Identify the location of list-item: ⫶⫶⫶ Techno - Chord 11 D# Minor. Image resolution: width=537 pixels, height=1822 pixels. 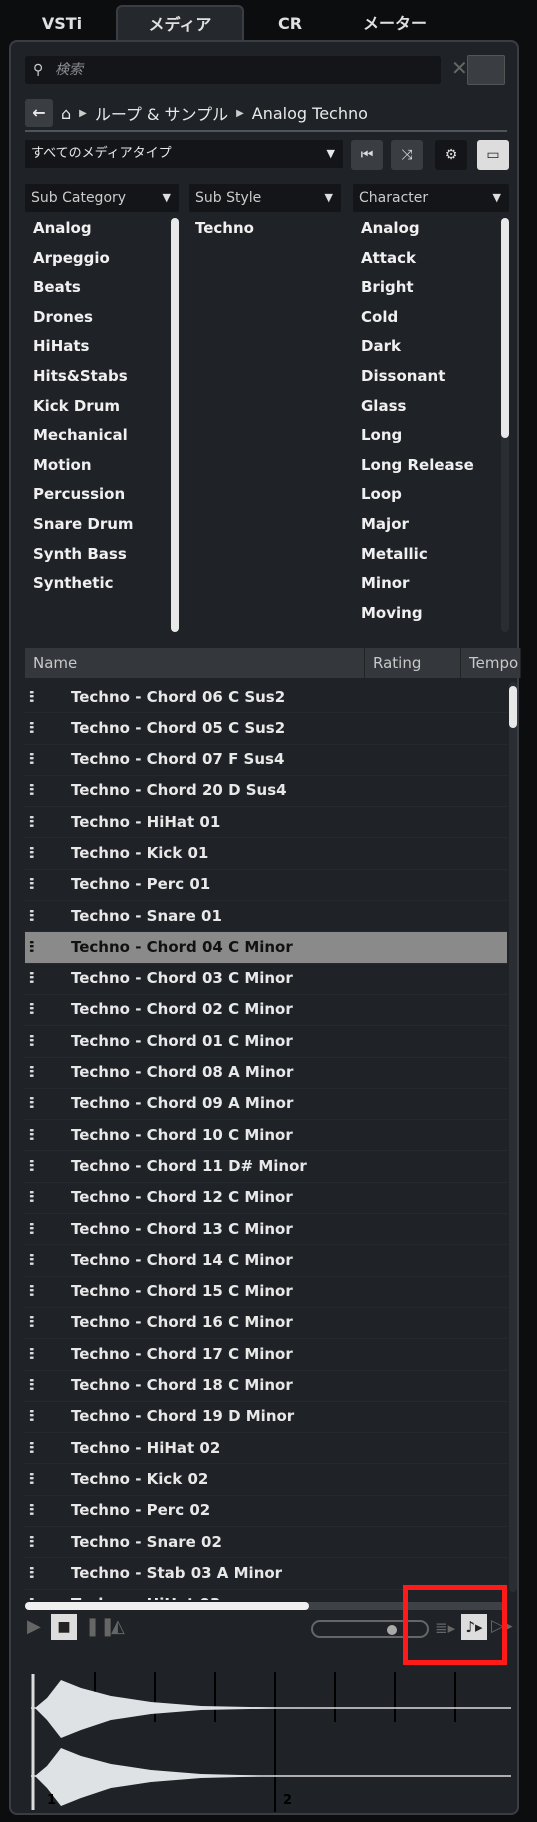
(266, 1167).